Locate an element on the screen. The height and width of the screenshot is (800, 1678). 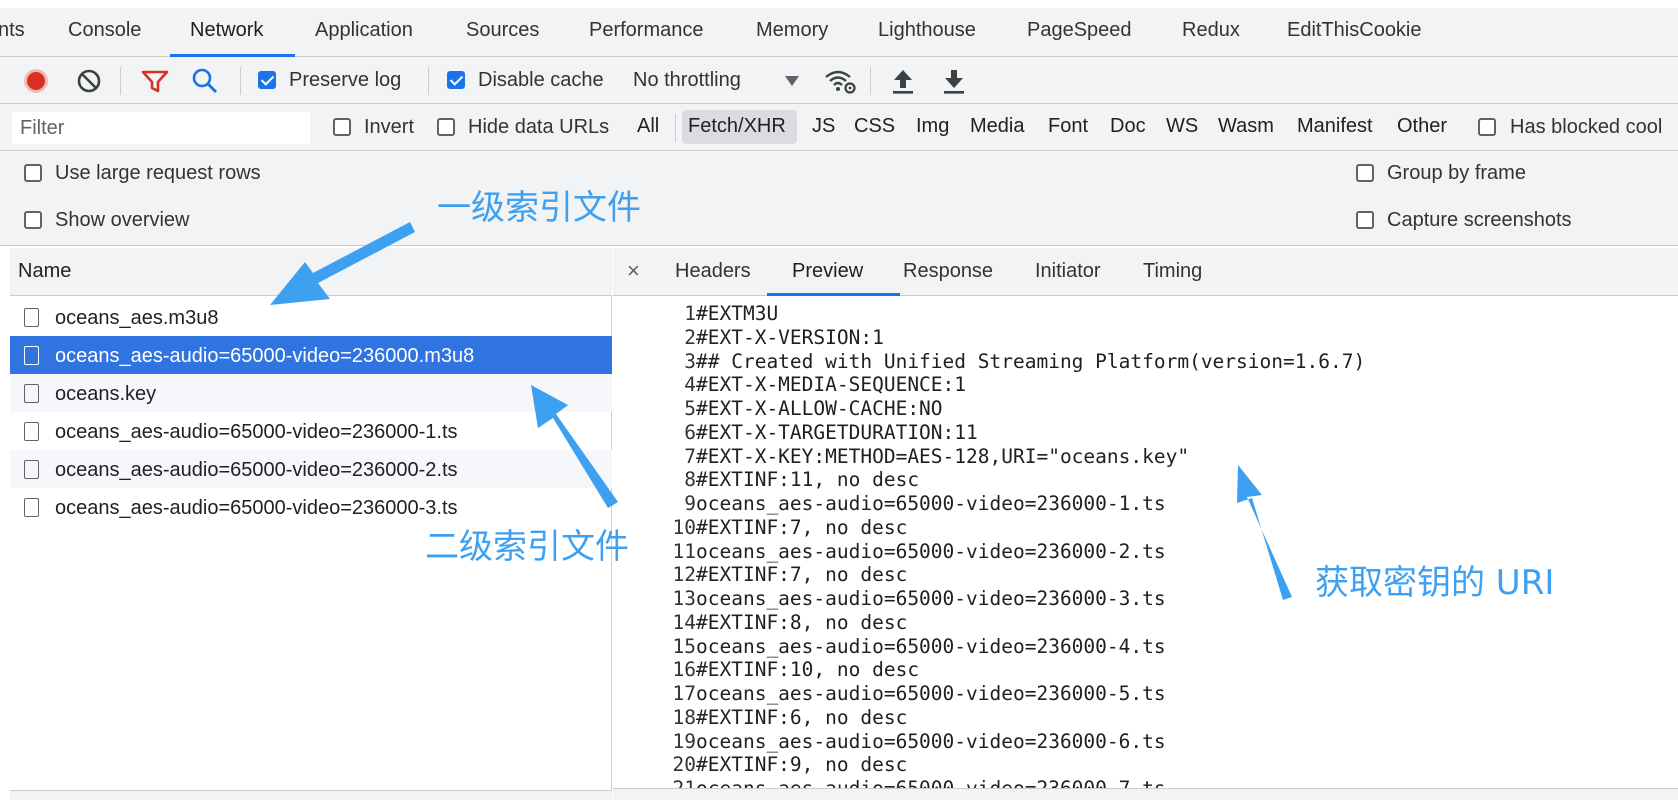
code-line: 6 #EXT-X-TARGETDURATION:11 is located at coordinates (1145, 433).